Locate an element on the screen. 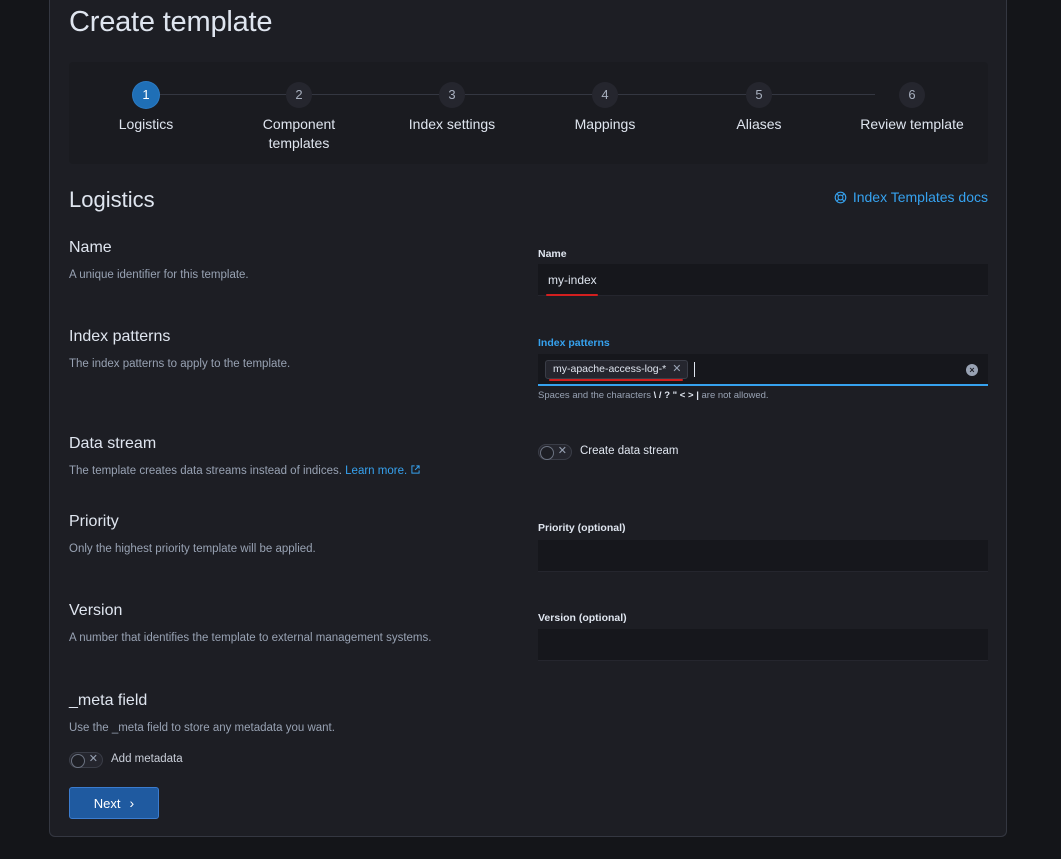 The image size is (1061, 859). section-title: Logistics is located at coordinates (112, 199).